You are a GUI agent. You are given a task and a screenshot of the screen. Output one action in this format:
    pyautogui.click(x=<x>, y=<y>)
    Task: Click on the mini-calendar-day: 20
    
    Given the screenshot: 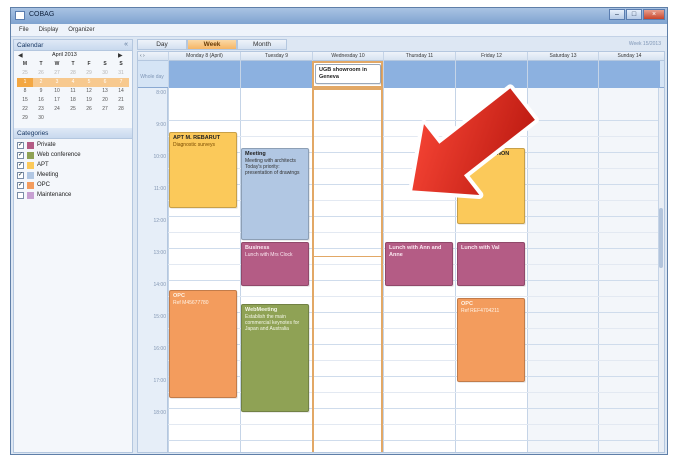 What is the action you would take?
    pyautogui.click(x=105, y=100)
    